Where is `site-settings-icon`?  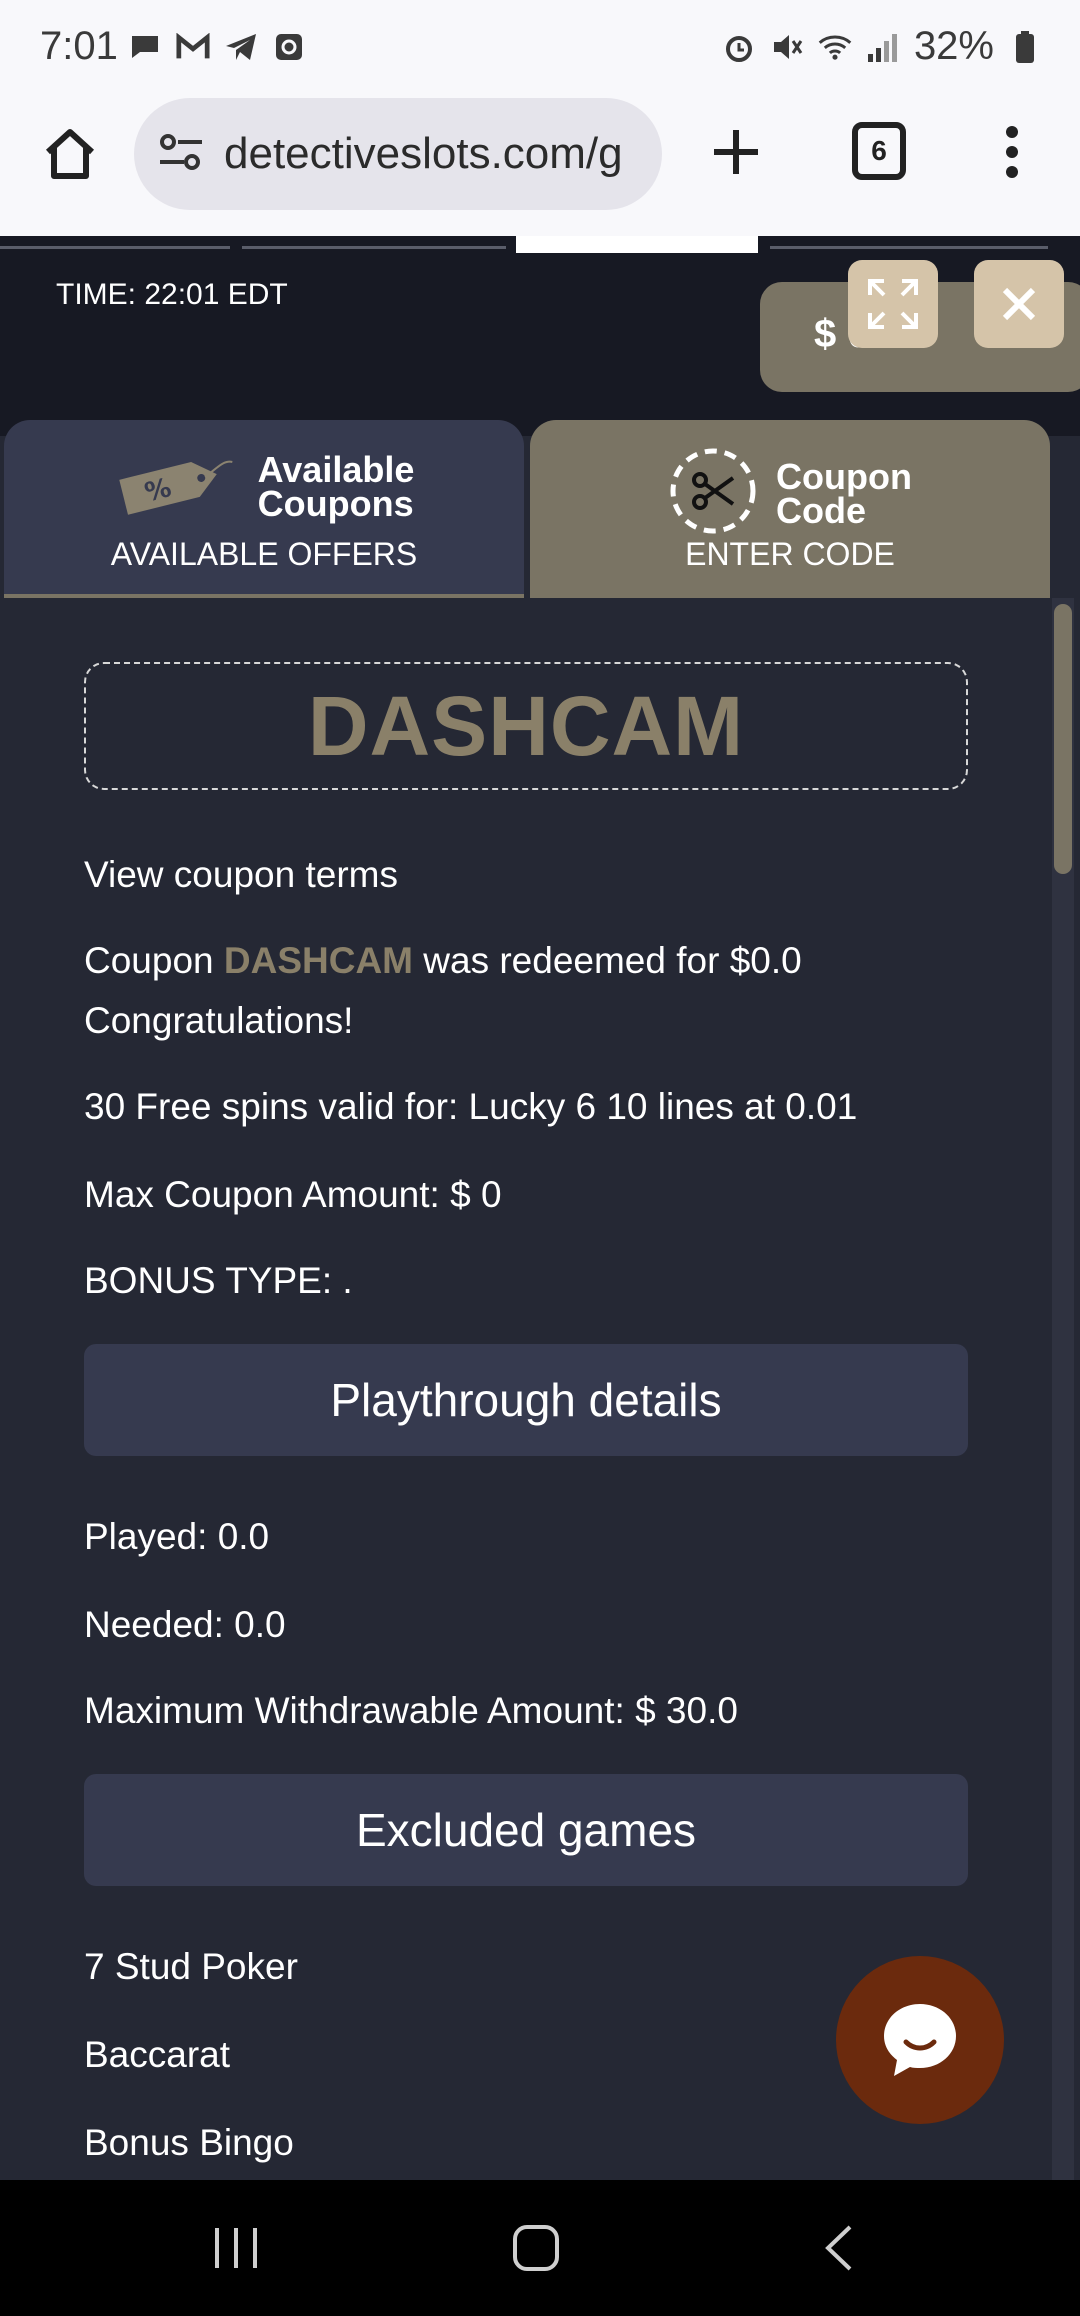
site-settings-icon is located at coordinates (181, 154).